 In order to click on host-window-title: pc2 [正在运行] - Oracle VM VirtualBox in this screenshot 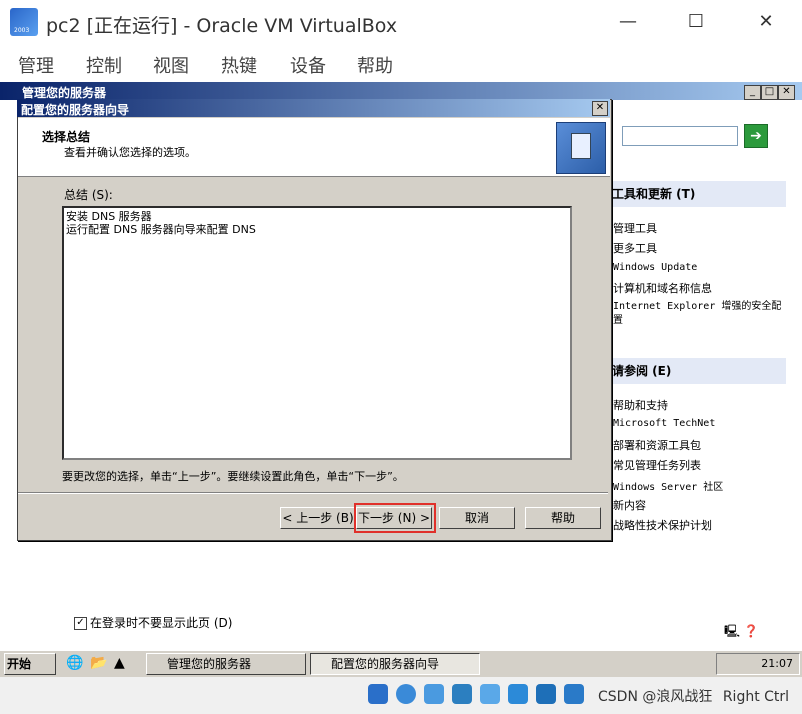, I will do `click(222, 26)`.